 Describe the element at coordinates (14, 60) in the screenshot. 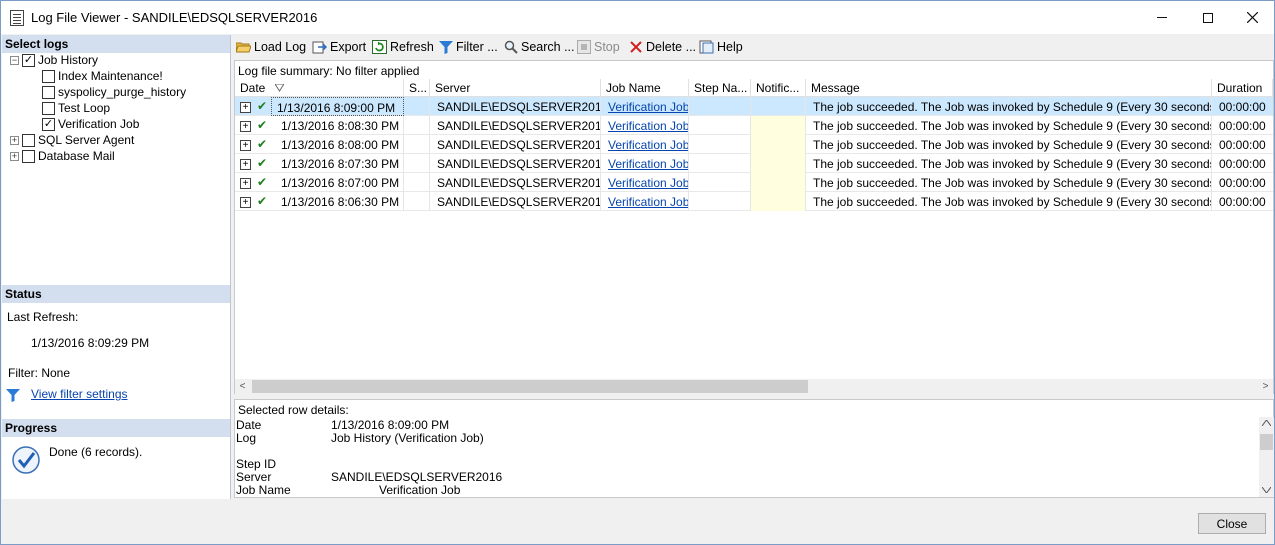

I see `collapse-icon: −` at that location.